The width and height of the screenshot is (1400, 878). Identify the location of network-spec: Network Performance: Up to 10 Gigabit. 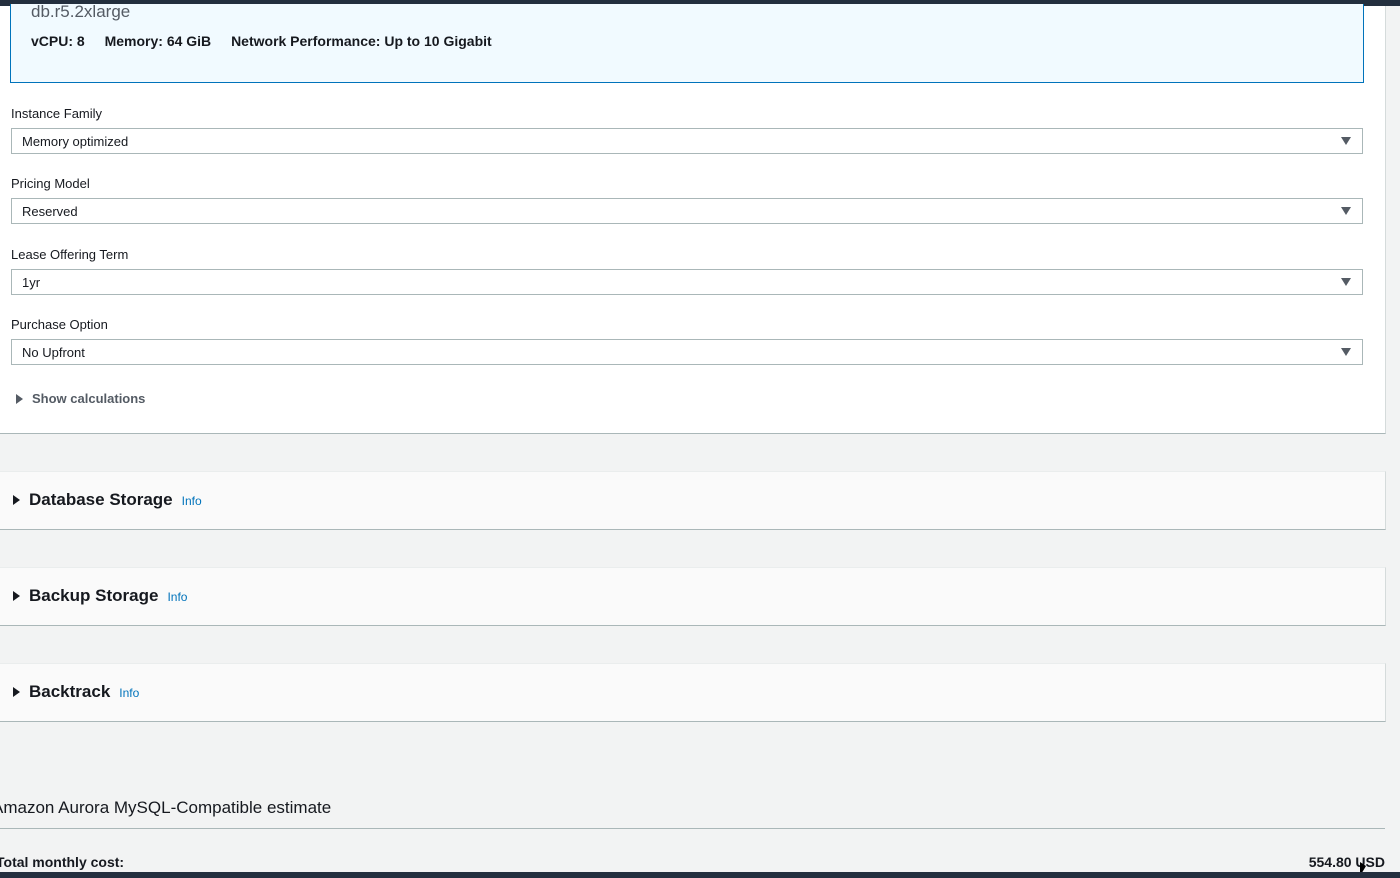
(361, 41).